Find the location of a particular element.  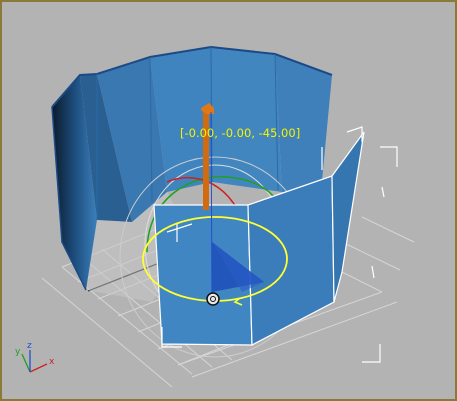

axis-tripod: x y z is located at coordinates (35, 357).